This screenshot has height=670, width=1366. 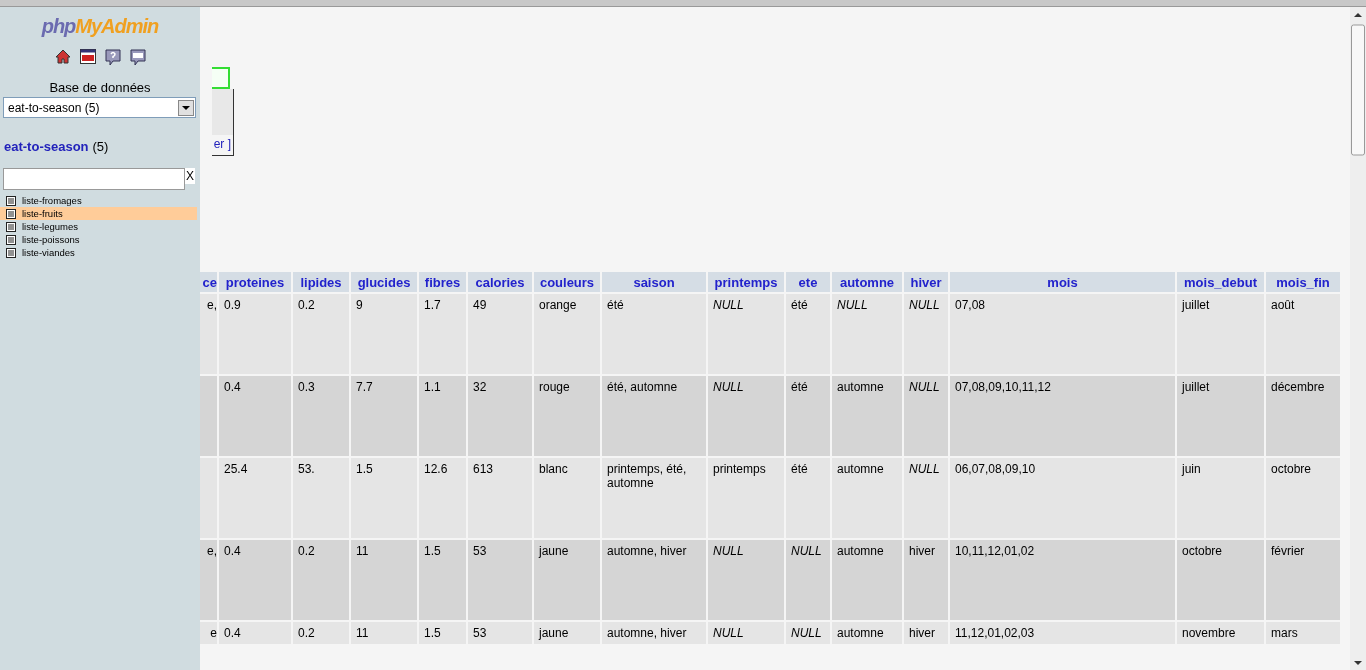 I want to click on database-link: eat-to-season, so click(x=46, y=146).